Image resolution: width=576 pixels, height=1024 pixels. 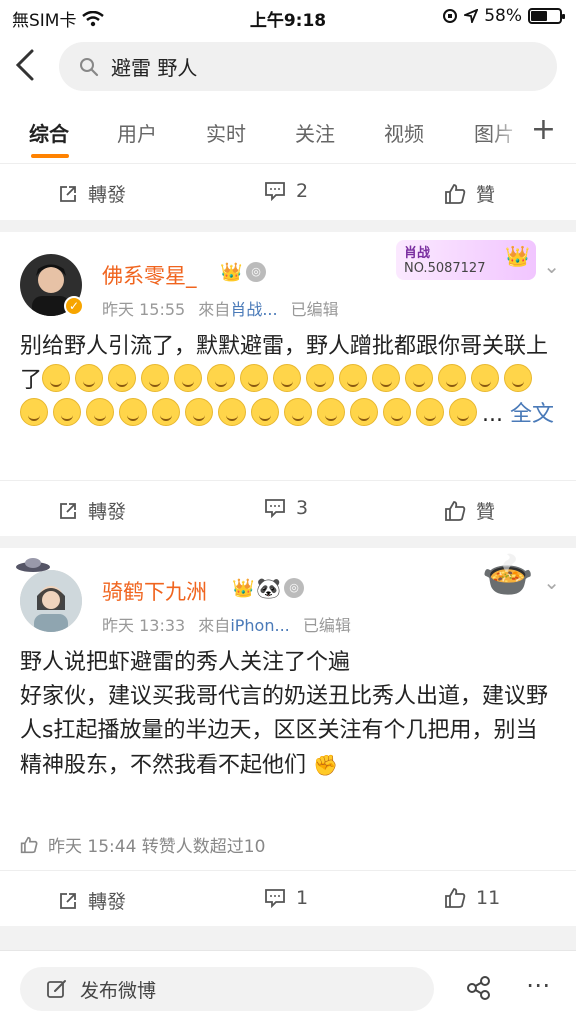 I want to click on post-text: 别给野人引流了，默默避雷，野人蹭批都跟你哥关联上了... 全文, so click(x=287, y=380).